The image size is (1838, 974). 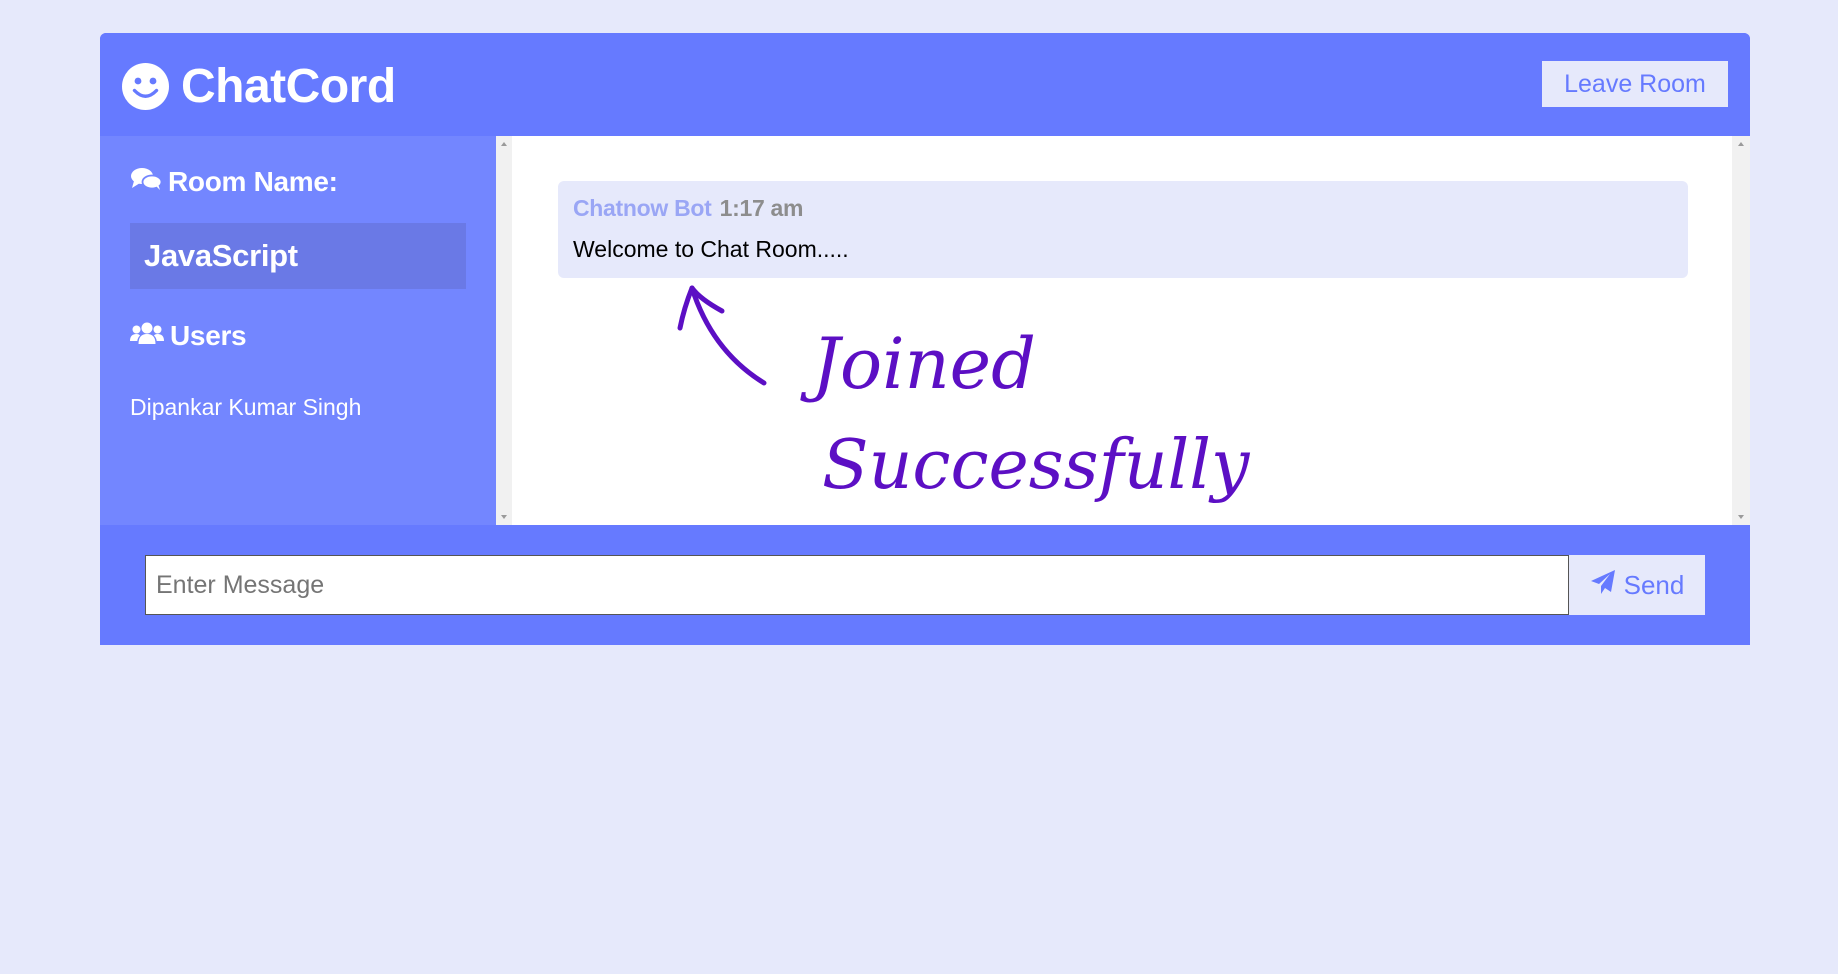 What do you see at coordinates (1741, 330) in the screenshot?
I see `messages-scrollbar` at bounding box center [1741, 330].